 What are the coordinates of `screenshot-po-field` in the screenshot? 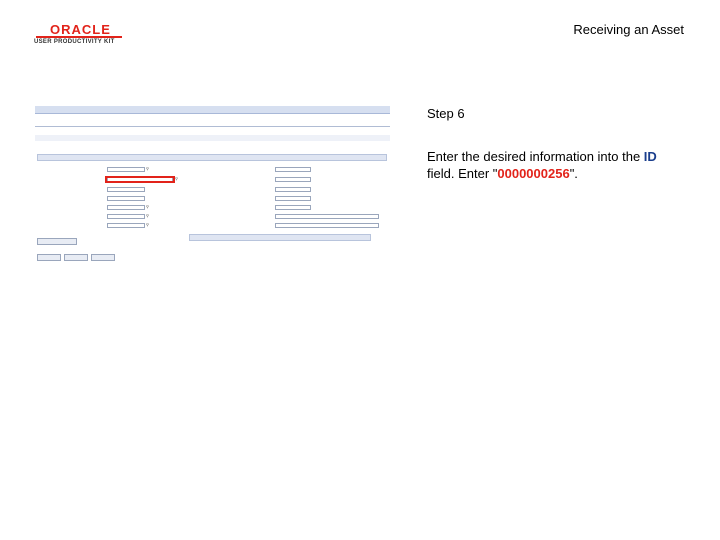 It's located at (126, 169).